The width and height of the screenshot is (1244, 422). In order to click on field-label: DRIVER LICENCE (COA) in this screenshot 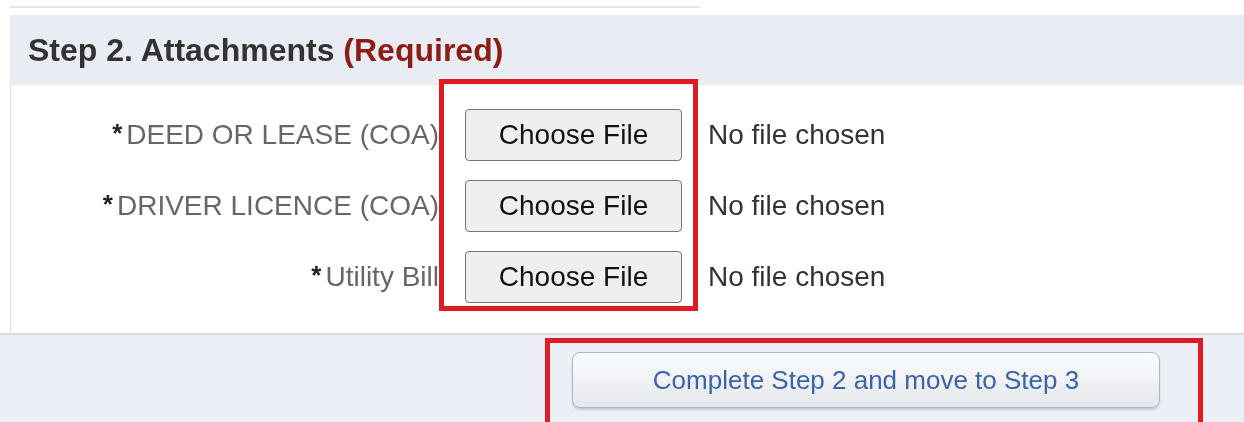, I will do `click(277, 205)`.